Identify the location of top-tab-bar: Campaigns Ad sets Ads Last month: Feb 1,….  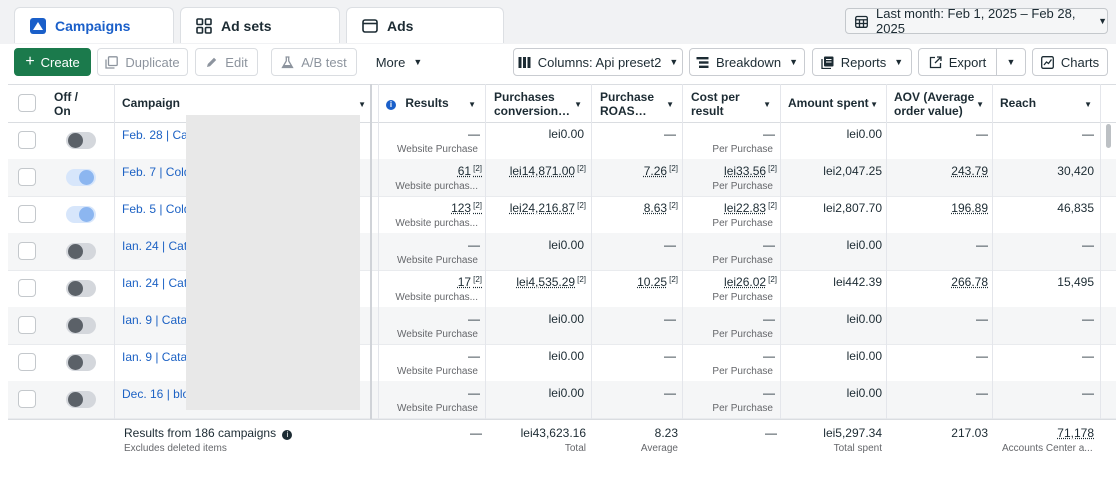
(558, 22).